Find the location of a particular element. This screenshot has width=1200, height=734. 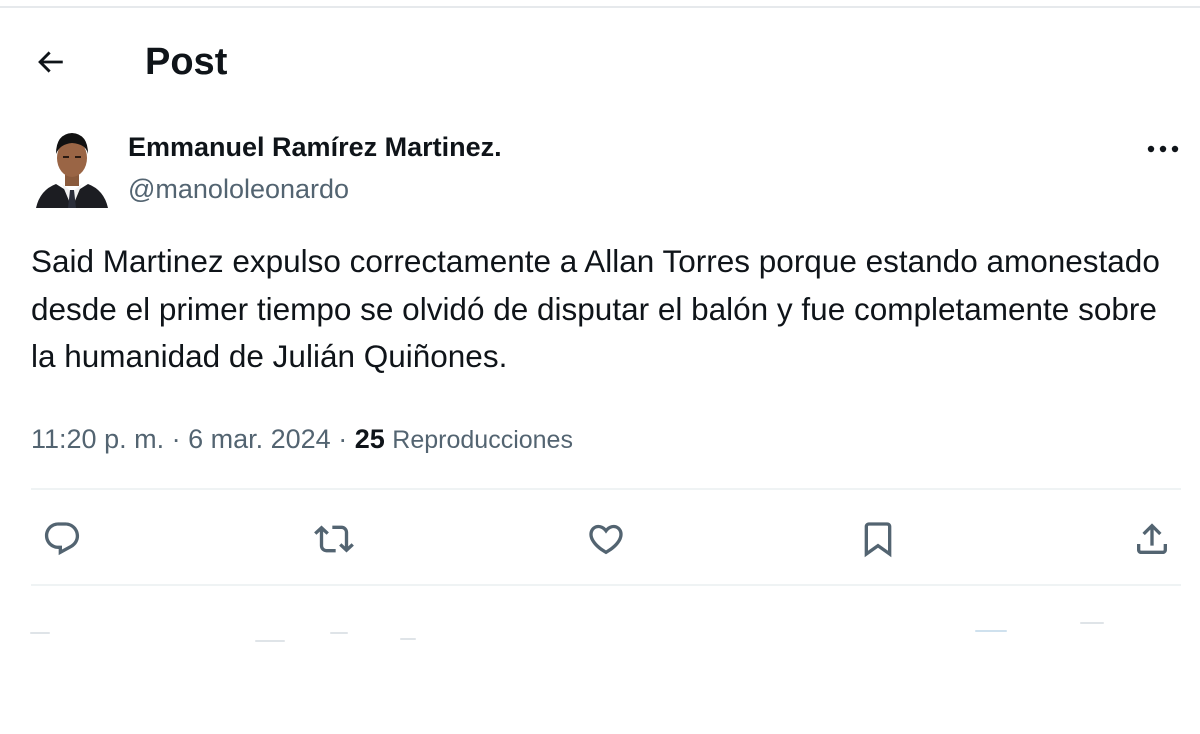

like-button is located at coordinates (606, 539).